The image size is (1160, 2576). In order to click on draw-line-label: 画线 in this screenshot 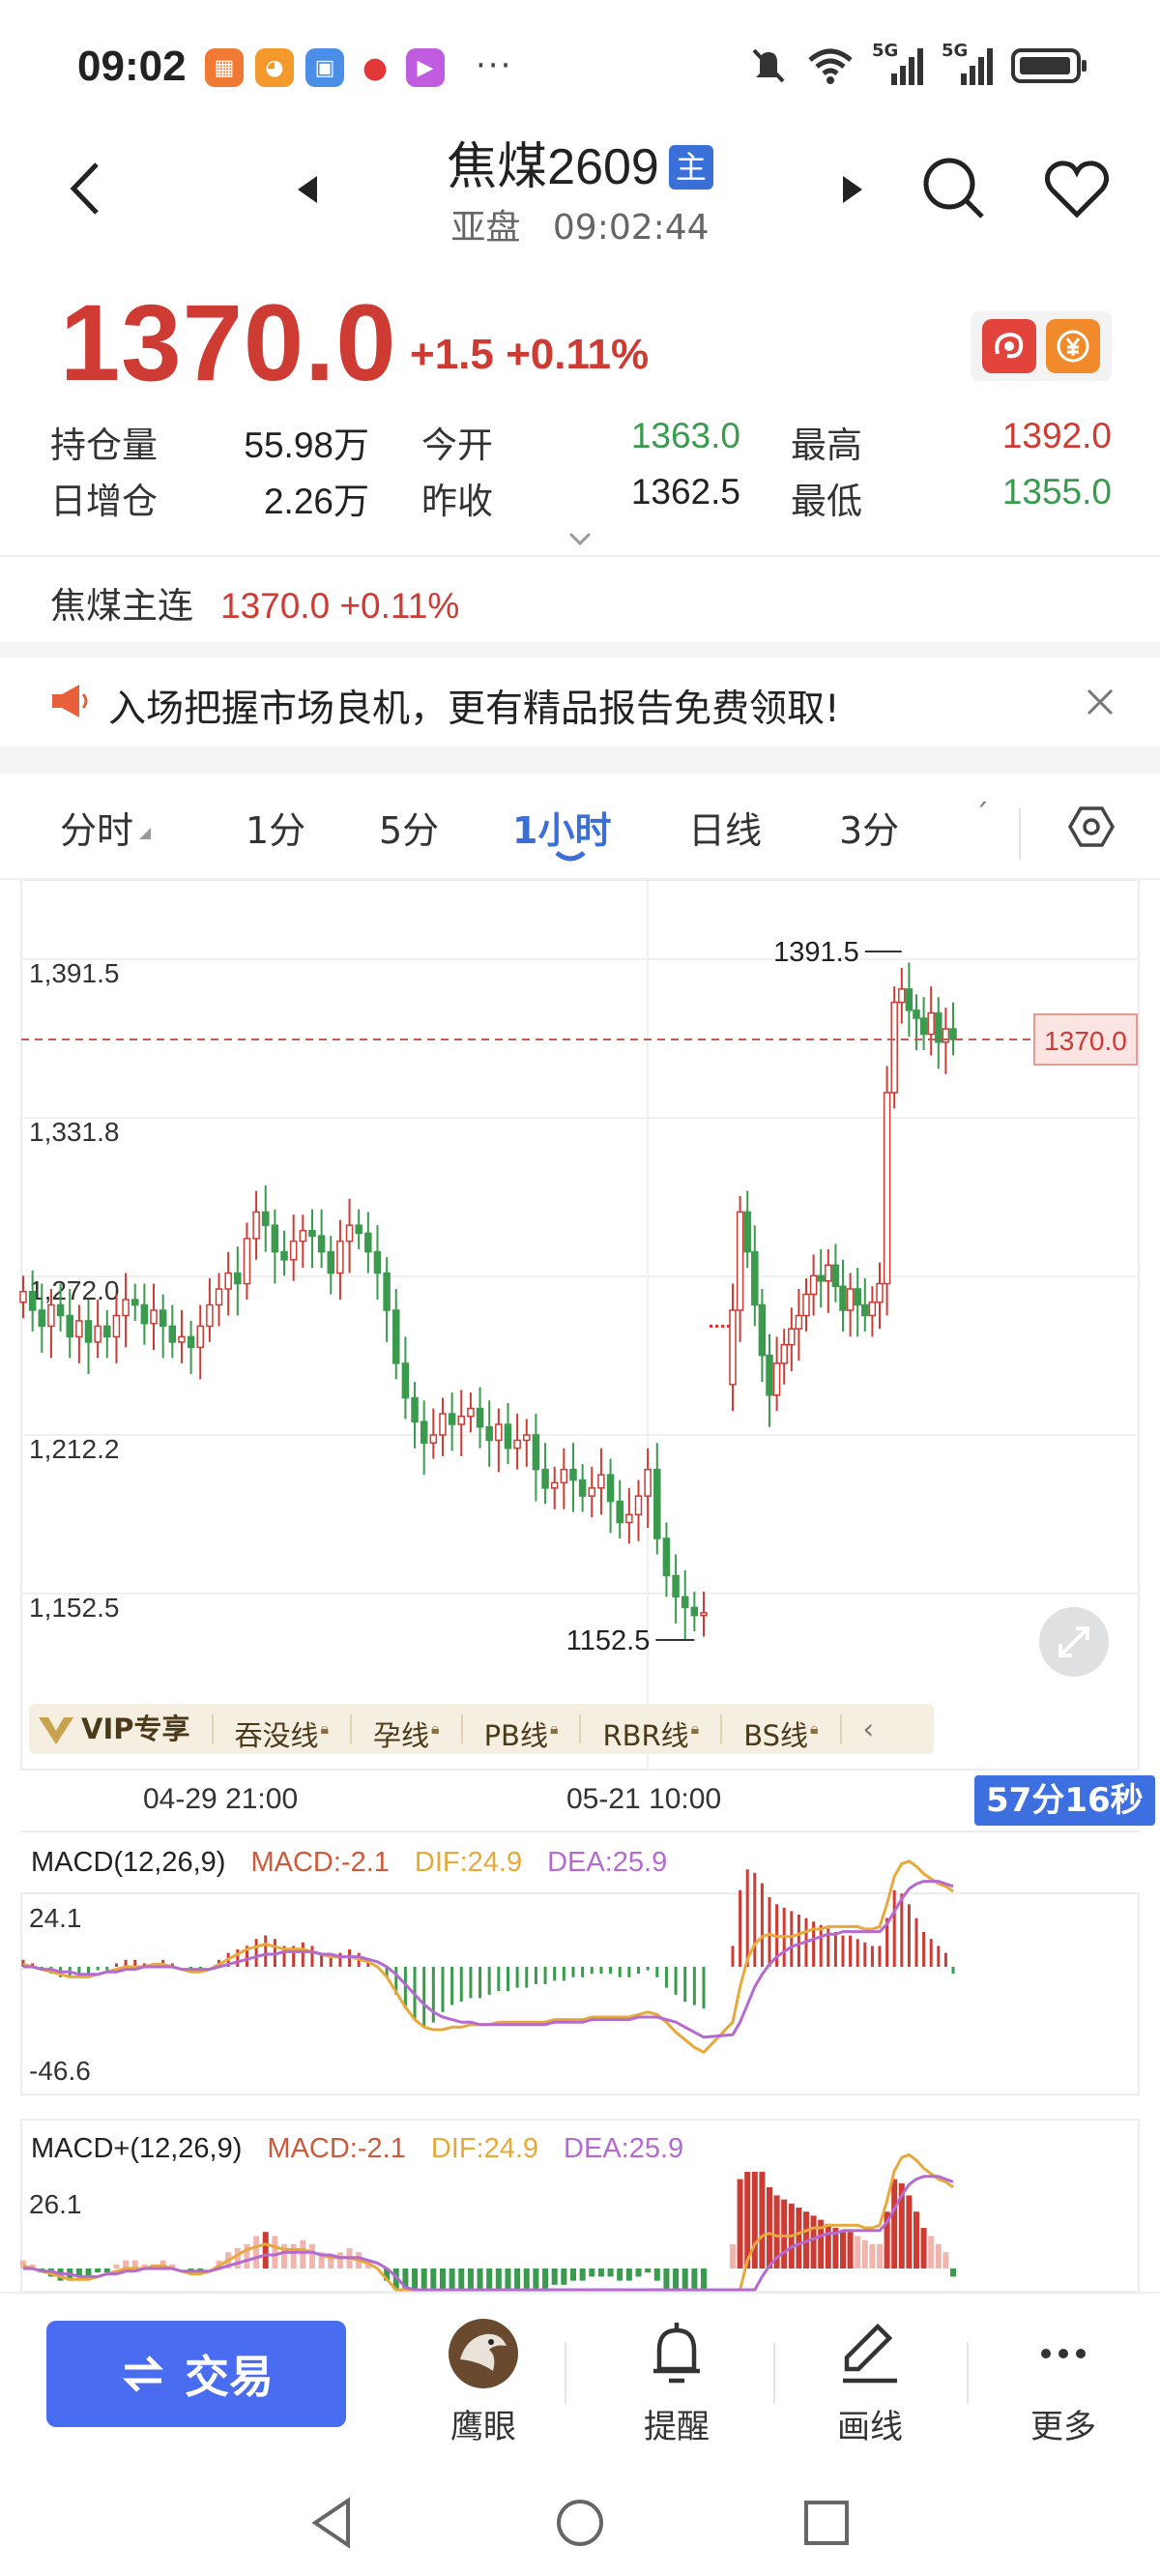, I will do `click(870, 2427)`.